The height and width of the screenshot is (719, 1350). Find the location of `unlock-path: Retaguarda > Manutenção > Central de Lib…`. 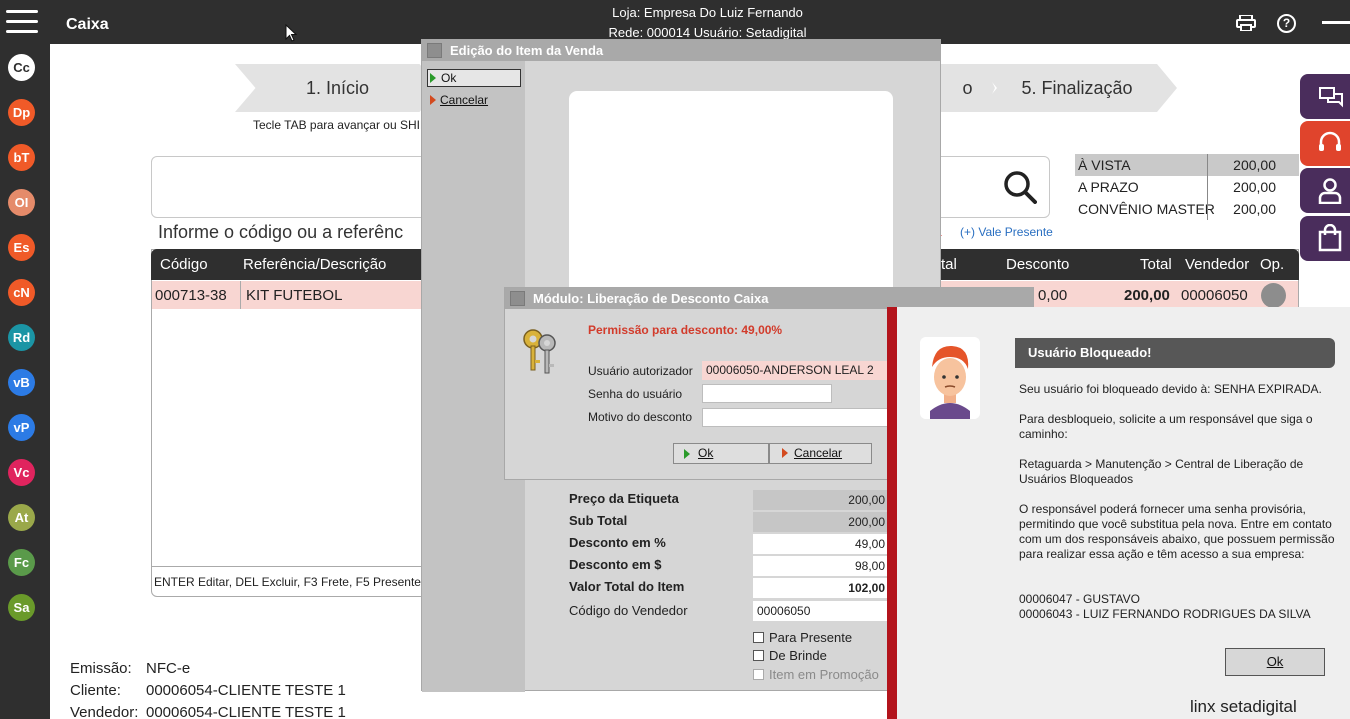

unlock-path: Retaguarda > Manutenção > Central de Lib… is located at coordinates (1161, 471).